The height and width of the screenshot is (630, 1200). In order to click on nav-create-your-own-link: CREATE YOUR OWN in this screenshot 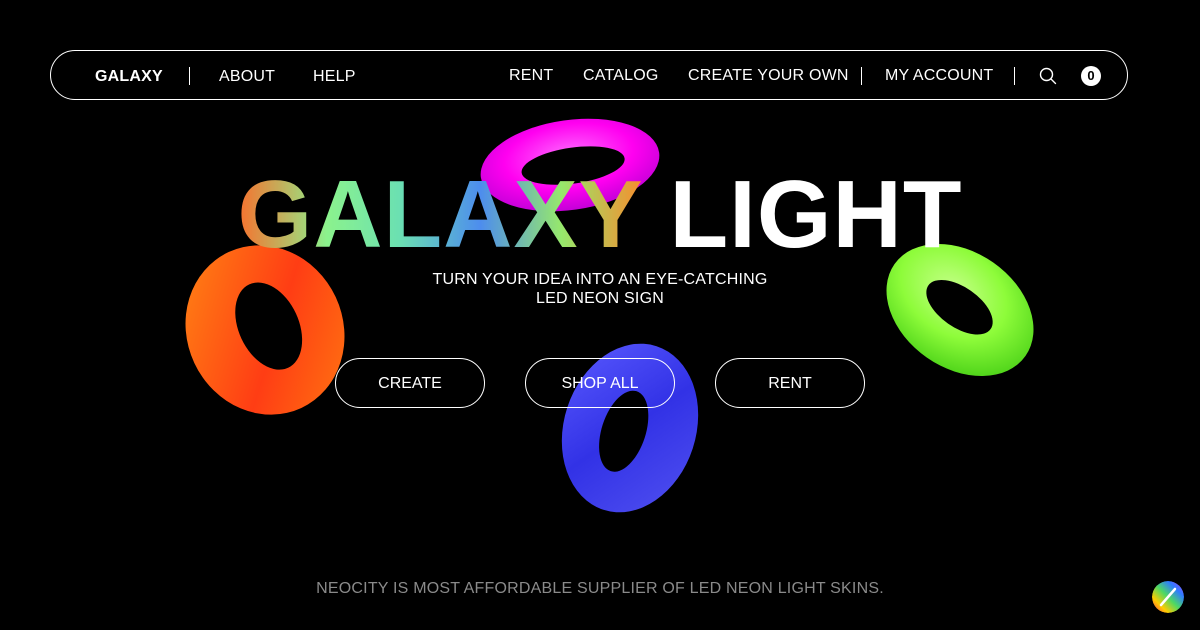, I will do `click(768, 76)`.